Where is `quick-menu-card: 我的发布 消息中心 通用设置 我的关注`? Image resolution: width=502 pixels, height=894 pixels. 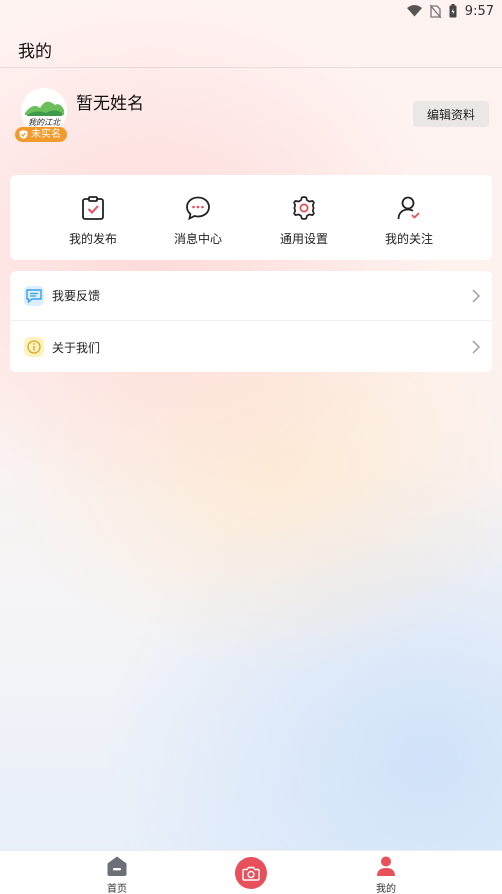
quick-menu-card: 我的发布 消息中心 通用设置 我的关注 is located at coordinates (251, 217).